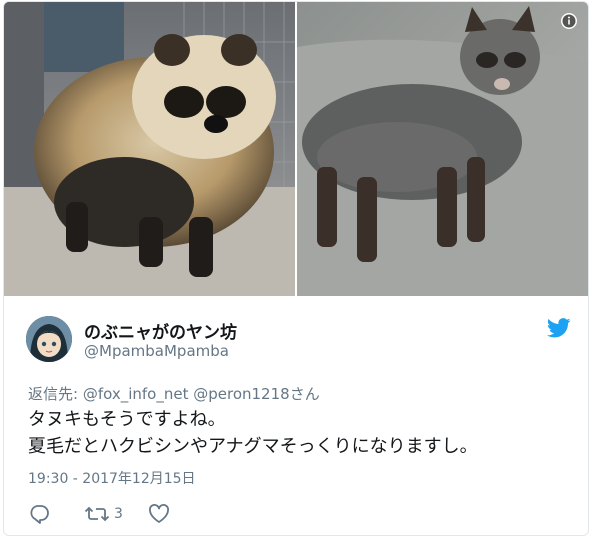  Describe the element at coordinates (298, 341) in the screenshot. I see `tweet-header: のぶニャがのヤン坊 @MpambaMpamba` at that location.